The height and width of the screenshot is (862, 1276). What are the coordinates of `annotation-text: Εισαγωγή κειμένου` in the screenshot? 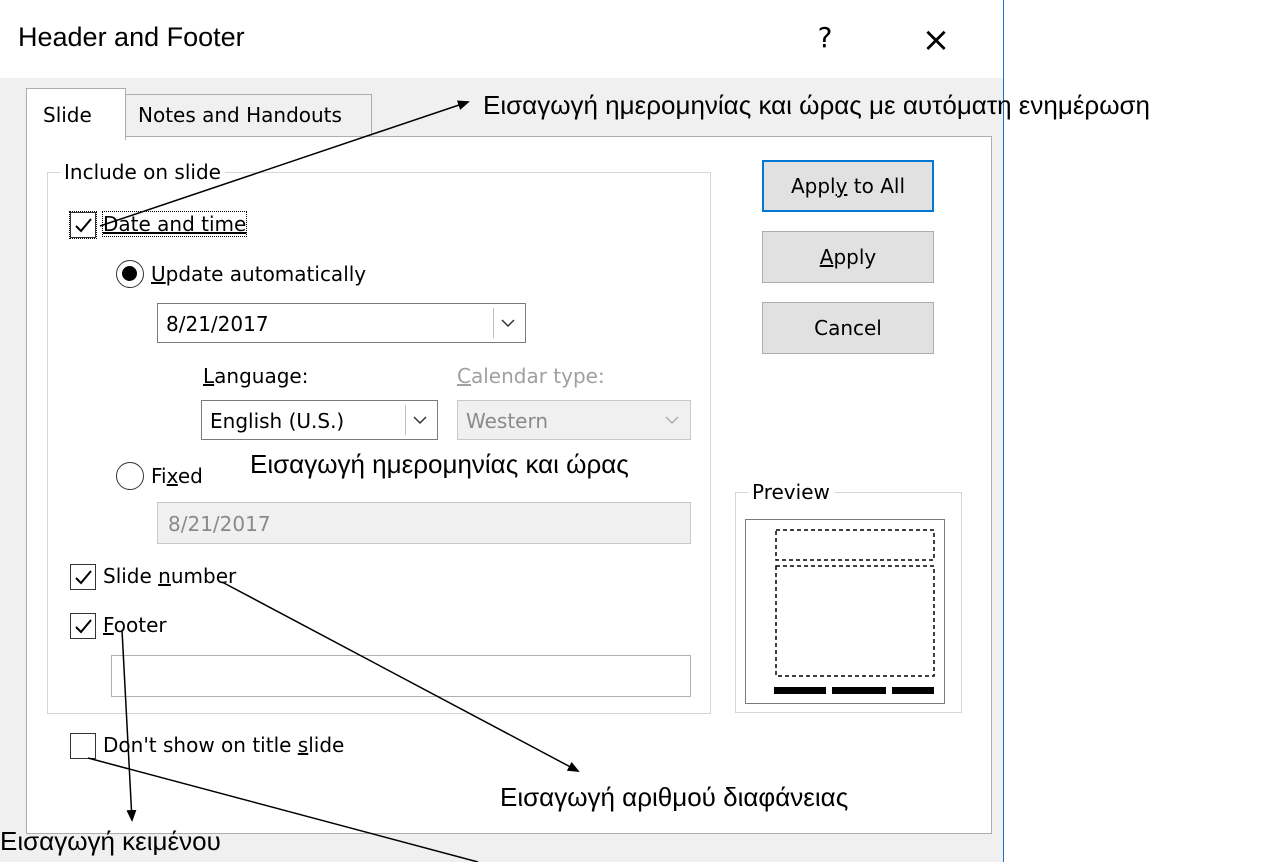 It's located at (110, 841).